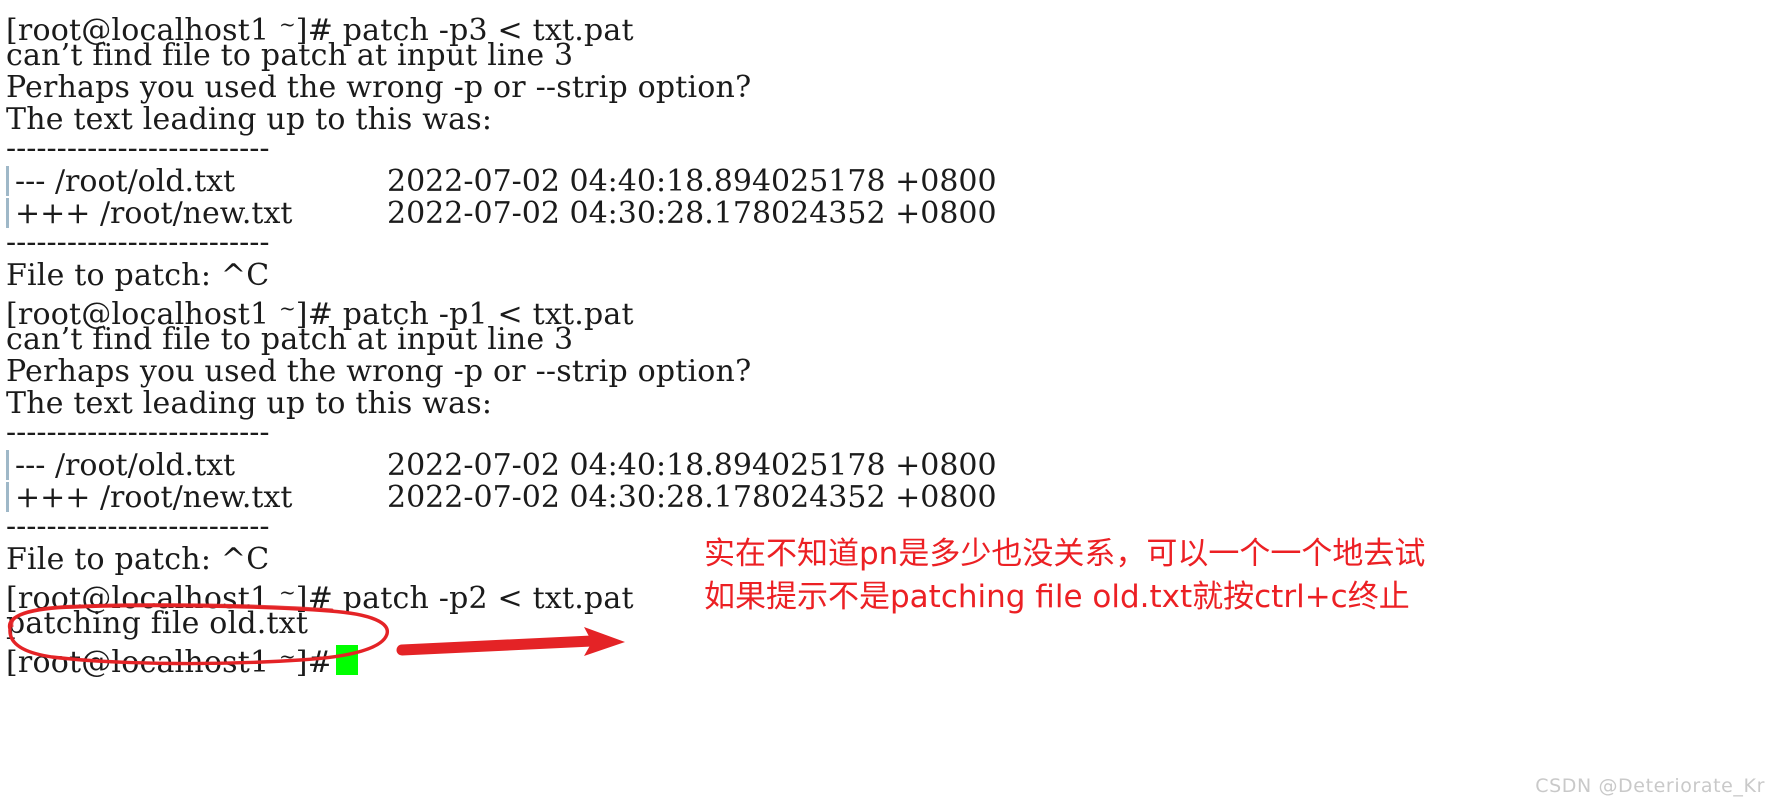  I want to click on terminal-line-prompt: [root@localhost1 ~]#, so click(174, 659).